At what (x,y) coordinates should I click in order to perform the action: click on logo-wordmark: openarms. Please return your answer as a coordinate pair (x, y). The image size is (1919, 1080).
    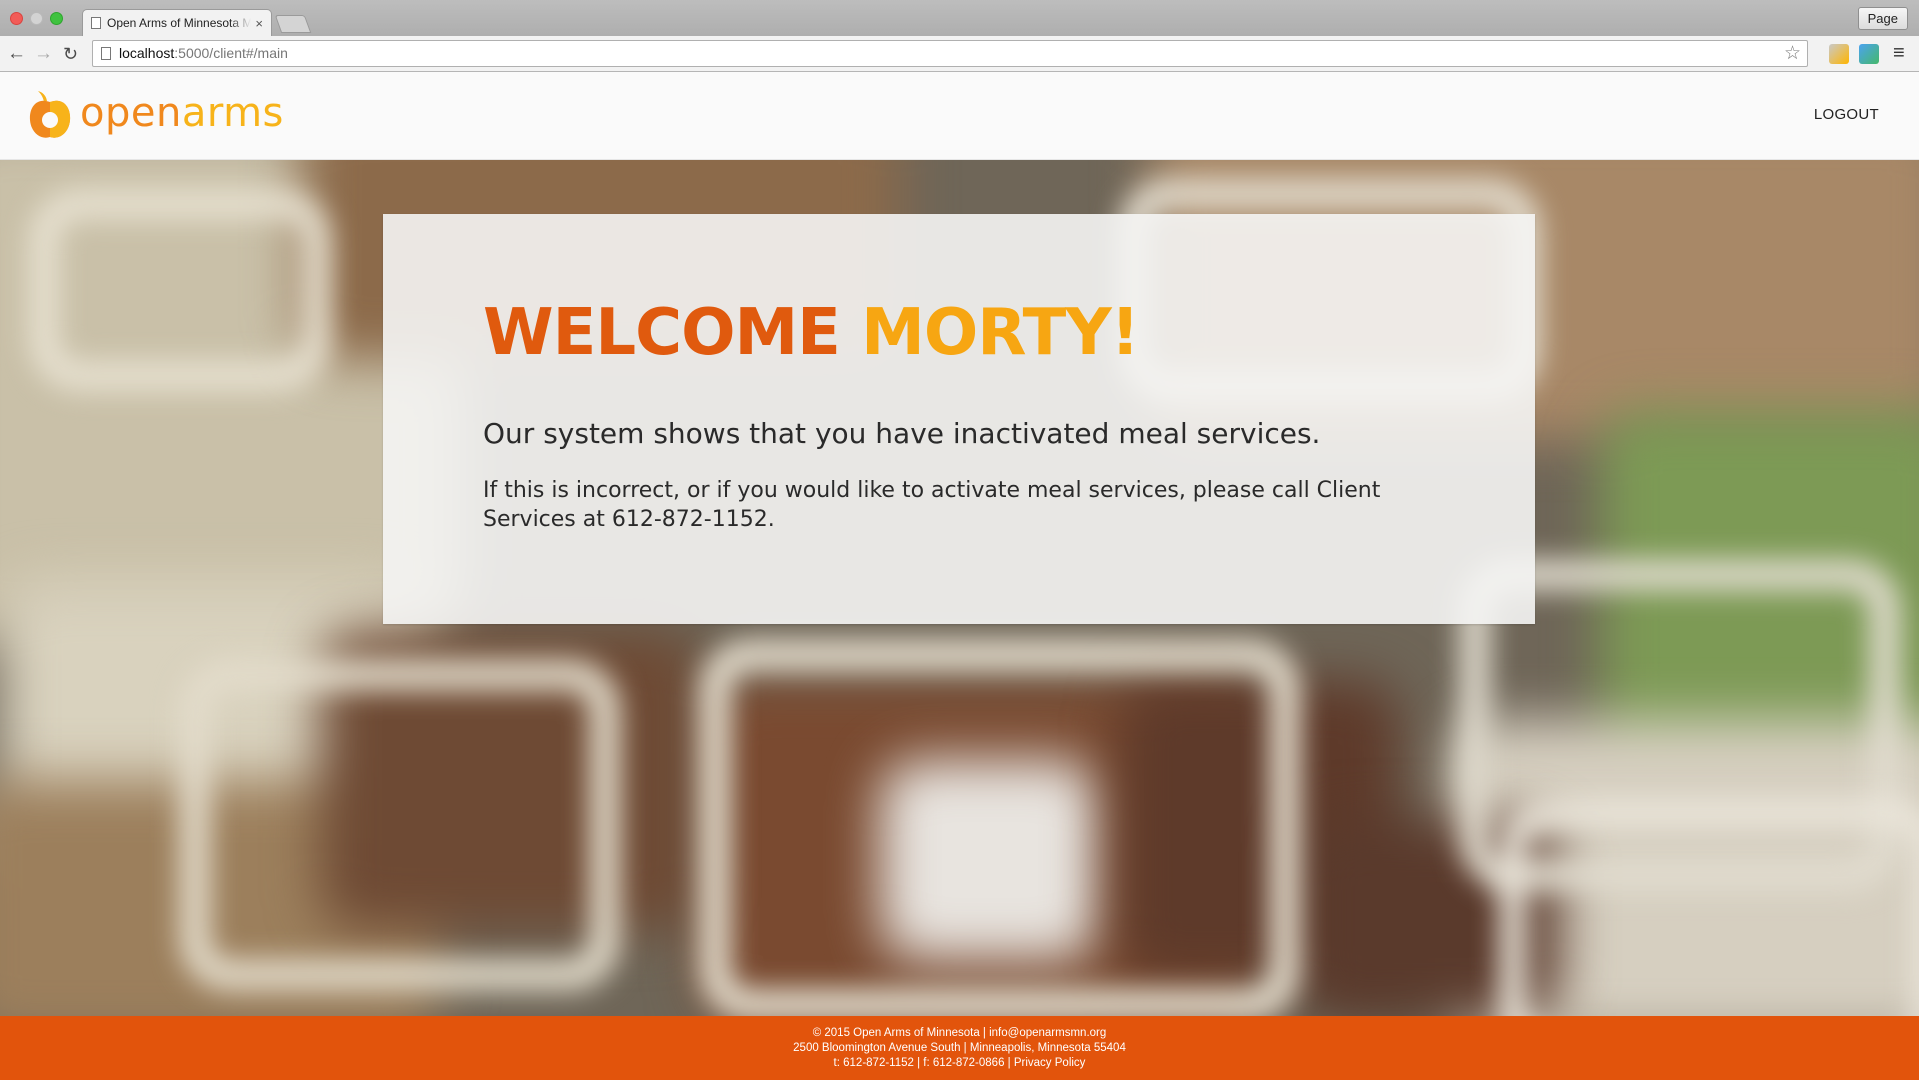
    Looking at the image, I should click on (182, 113).